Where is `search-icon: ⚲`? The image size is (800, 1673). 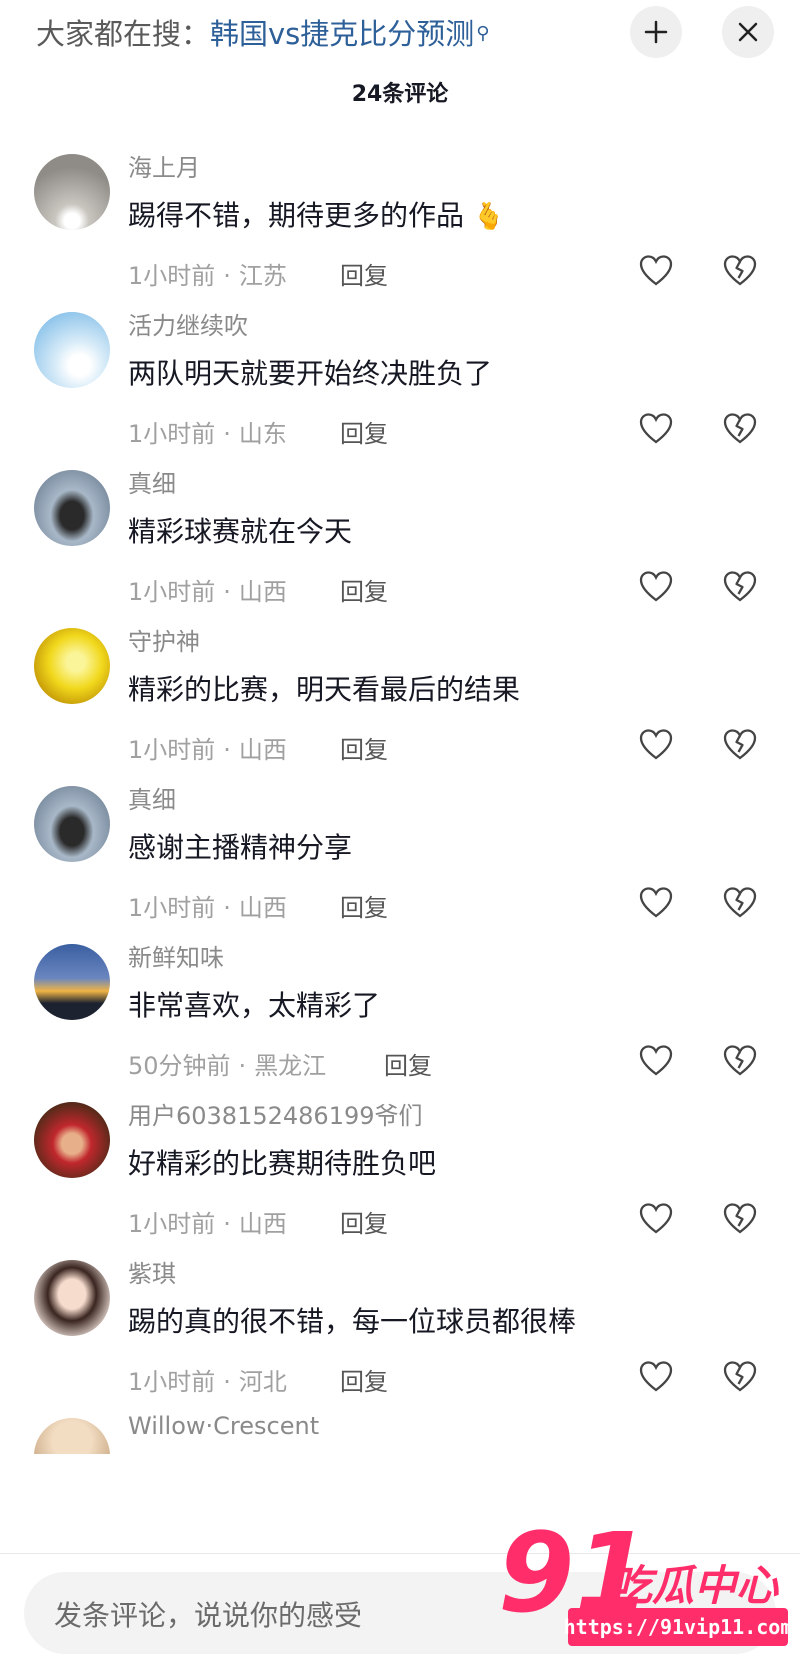 search-icon: ⚲ is located at coordinates (482, 34).